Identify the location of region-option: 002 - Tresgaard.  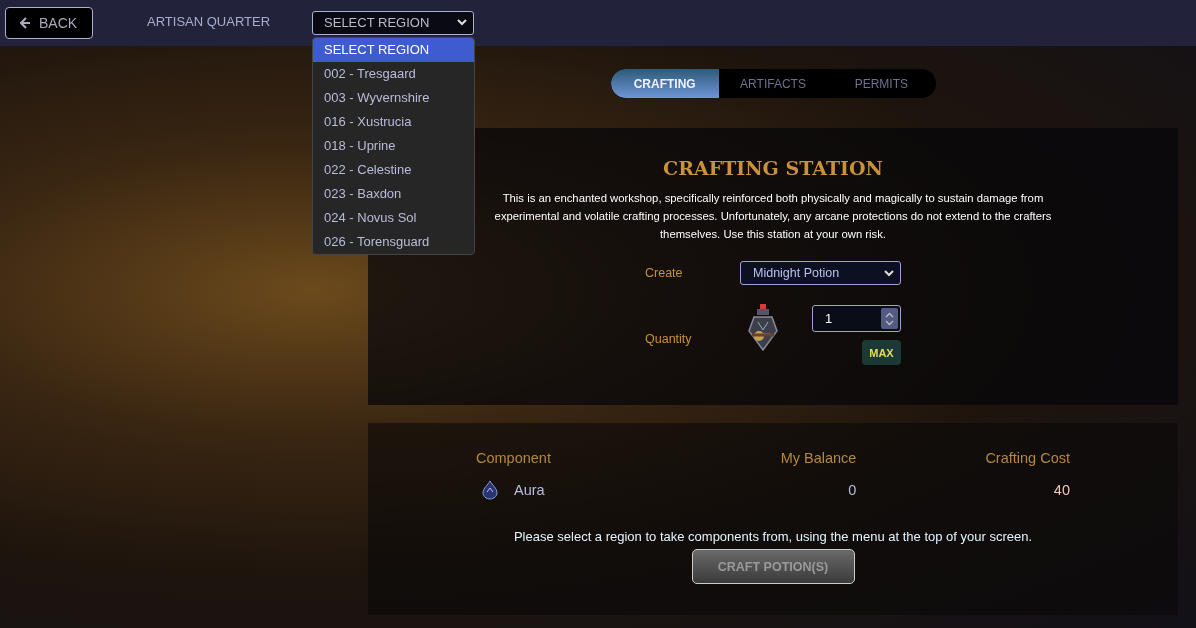
(393, 74).